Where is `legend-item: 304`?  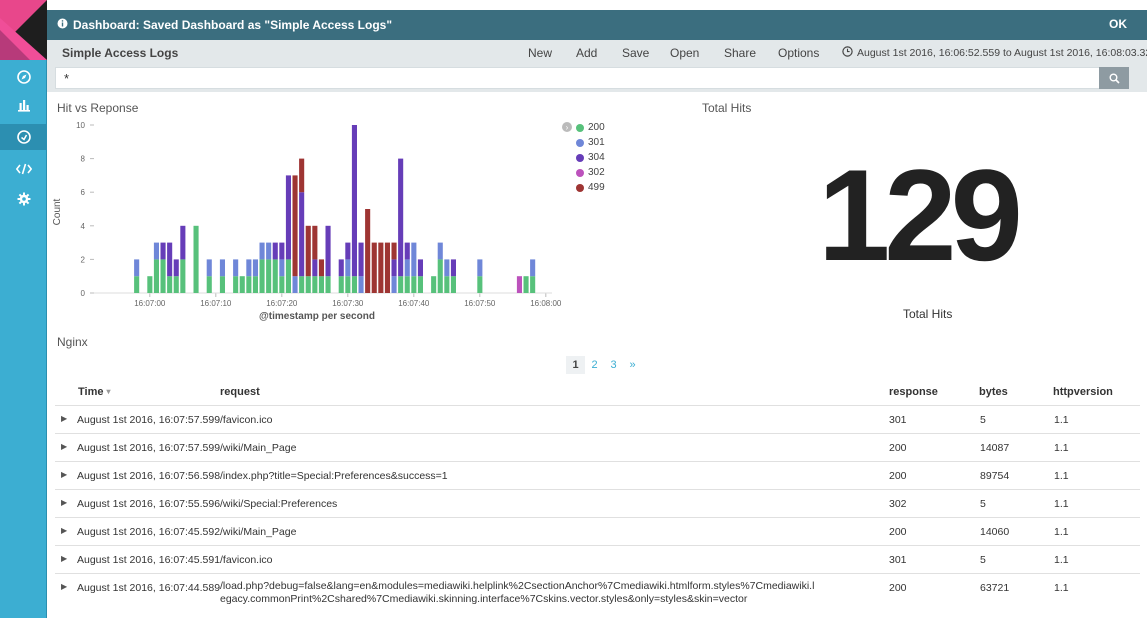 legend-item: 304 is located at coordinates (590, 157).